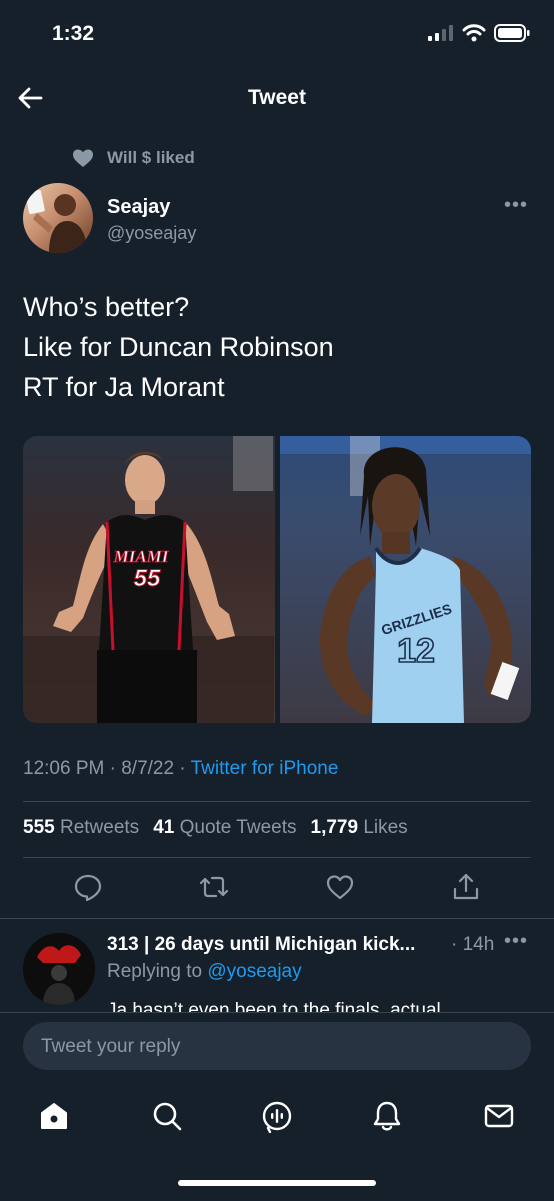  Describe the element at coordinates (214, 887) in the screenshot. I see `retweet-icon` at that location.